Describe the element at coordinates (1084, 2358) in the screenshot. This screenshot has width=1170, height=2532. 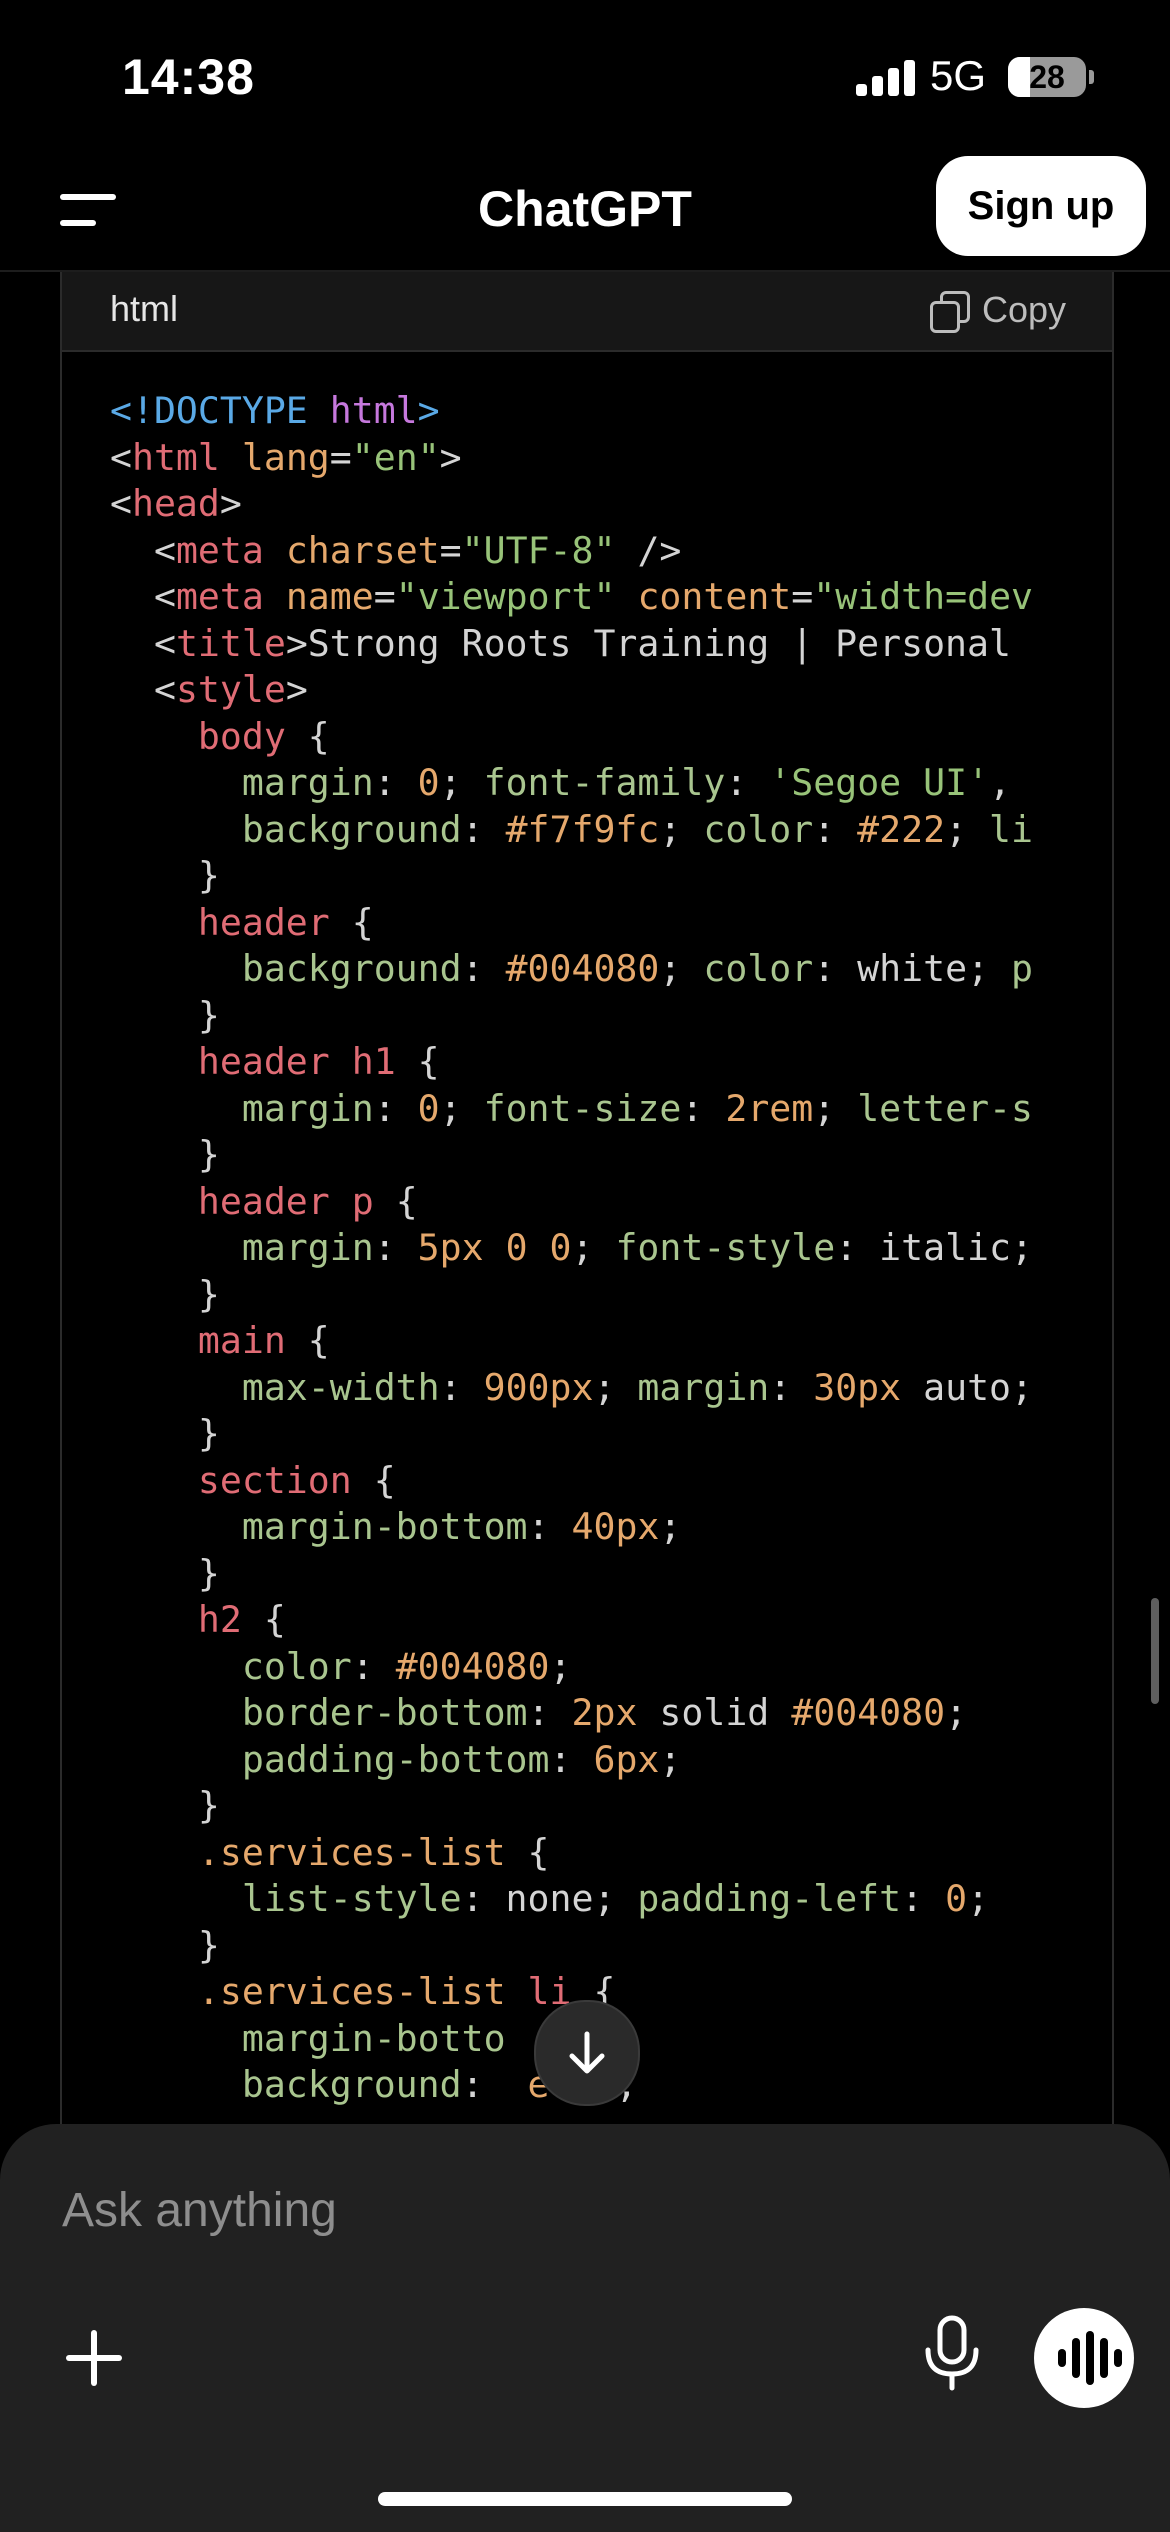
I see `voice-mode-button` at that location.